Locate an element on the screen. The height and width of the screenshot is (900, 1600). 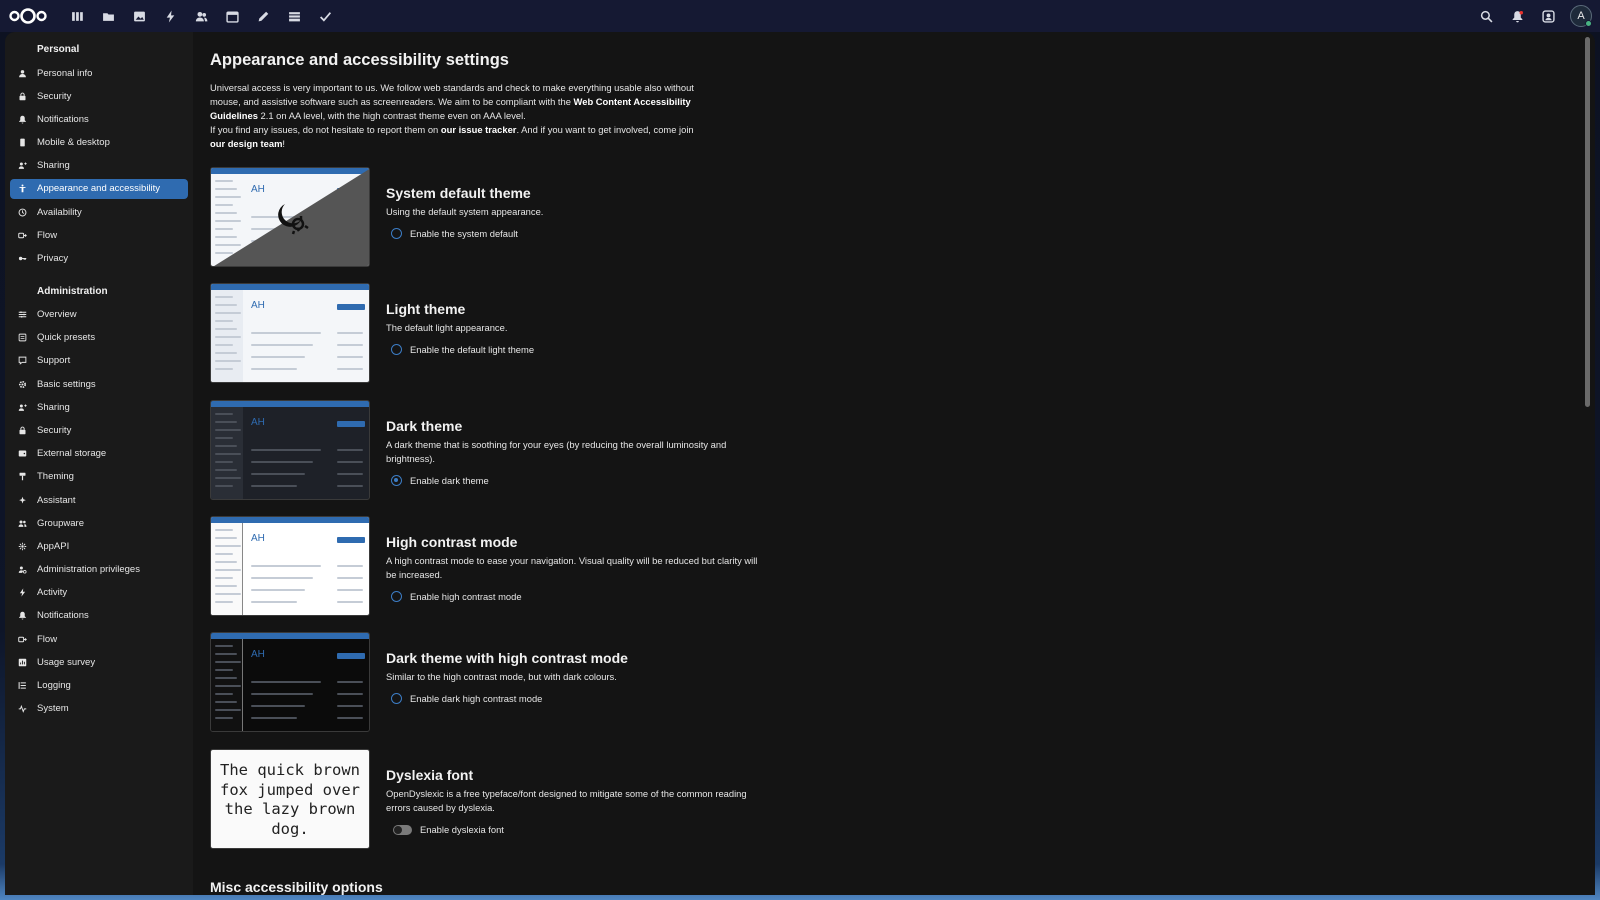
sidebar-item-usage-survey: Usage survey is located at coordinates (99, 662).